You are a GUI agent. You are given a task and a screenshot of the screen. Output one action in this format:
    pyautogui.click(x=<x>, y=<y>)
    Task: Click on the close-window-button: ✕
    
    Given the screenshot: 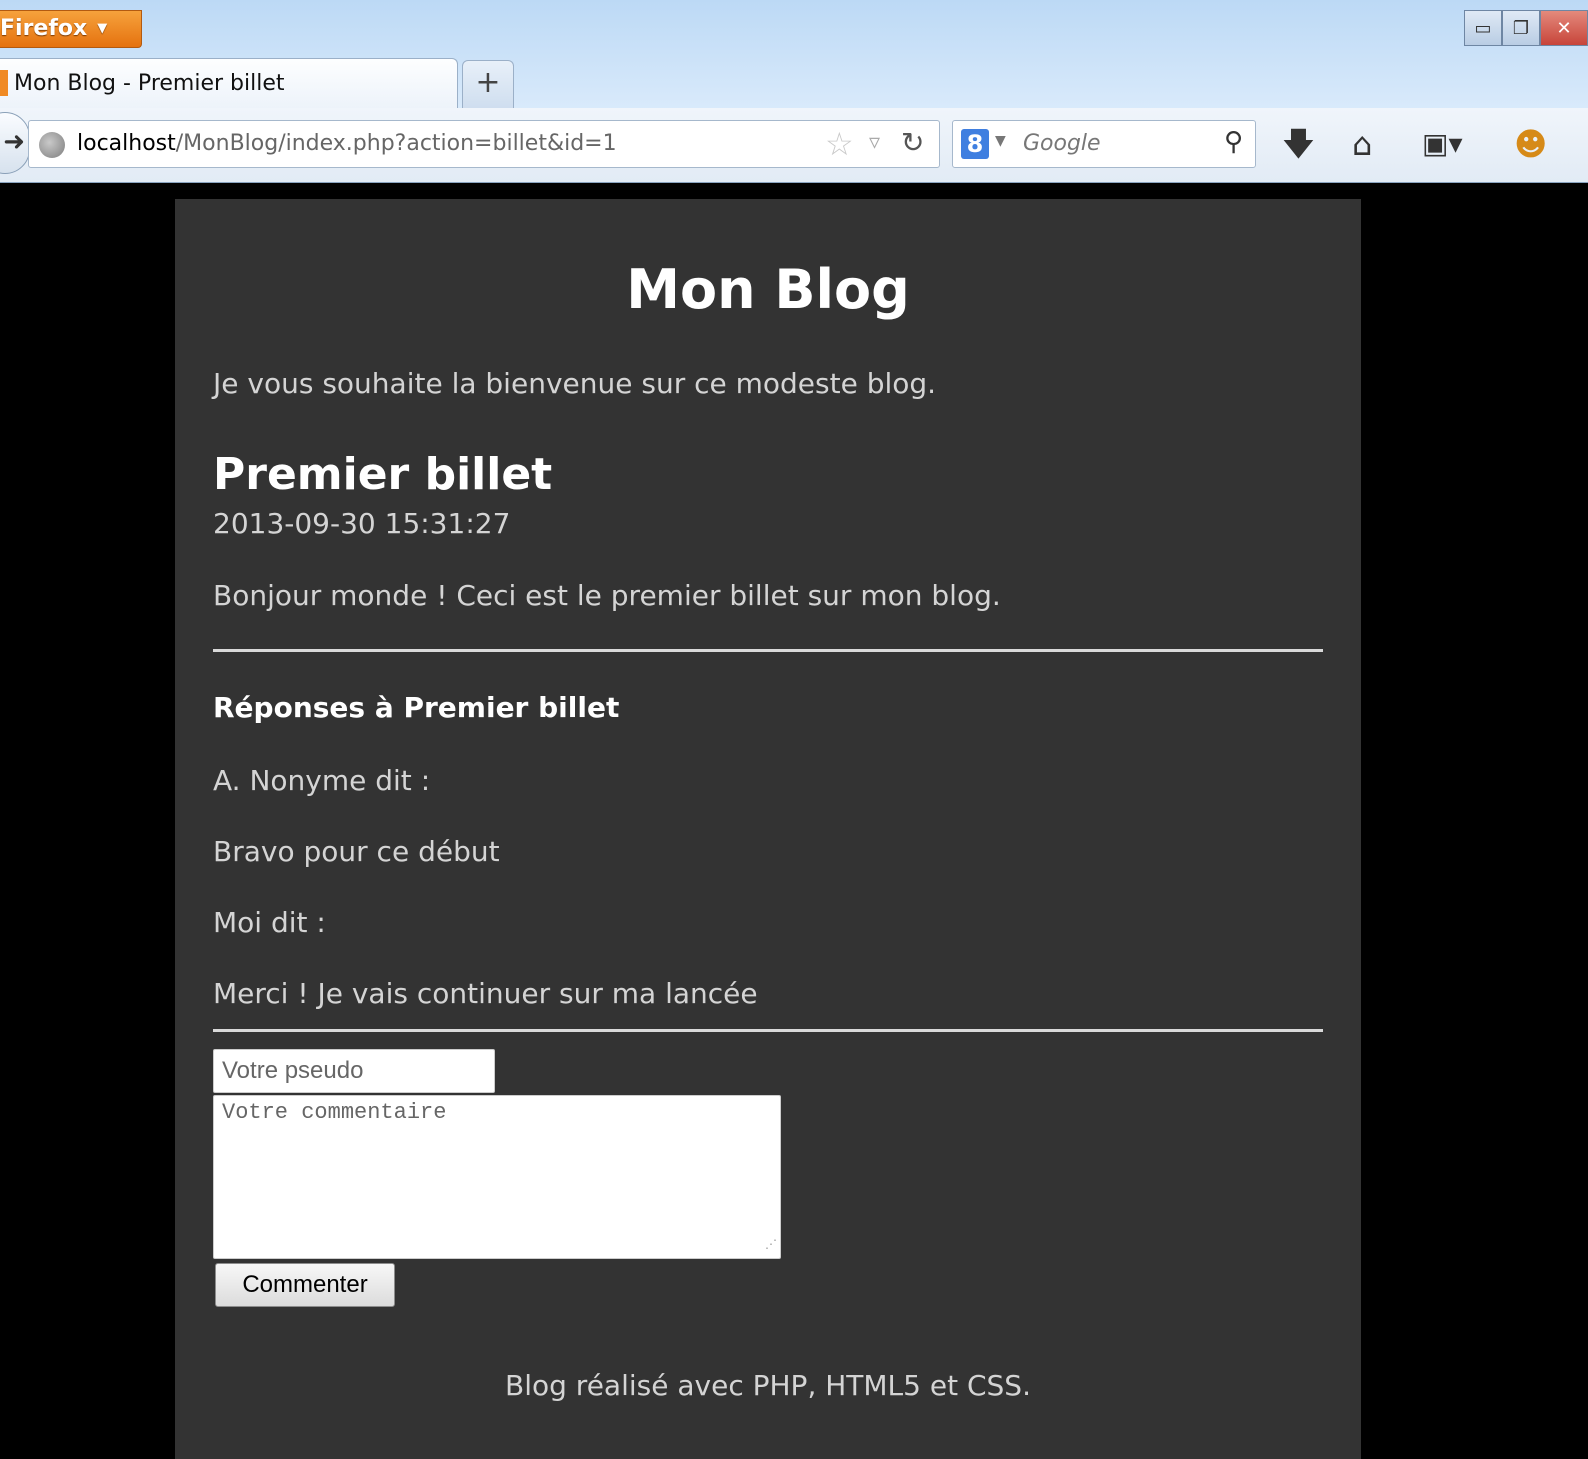 What is the action you would take?
    pyautogui.click(x=1564, y=28)
    